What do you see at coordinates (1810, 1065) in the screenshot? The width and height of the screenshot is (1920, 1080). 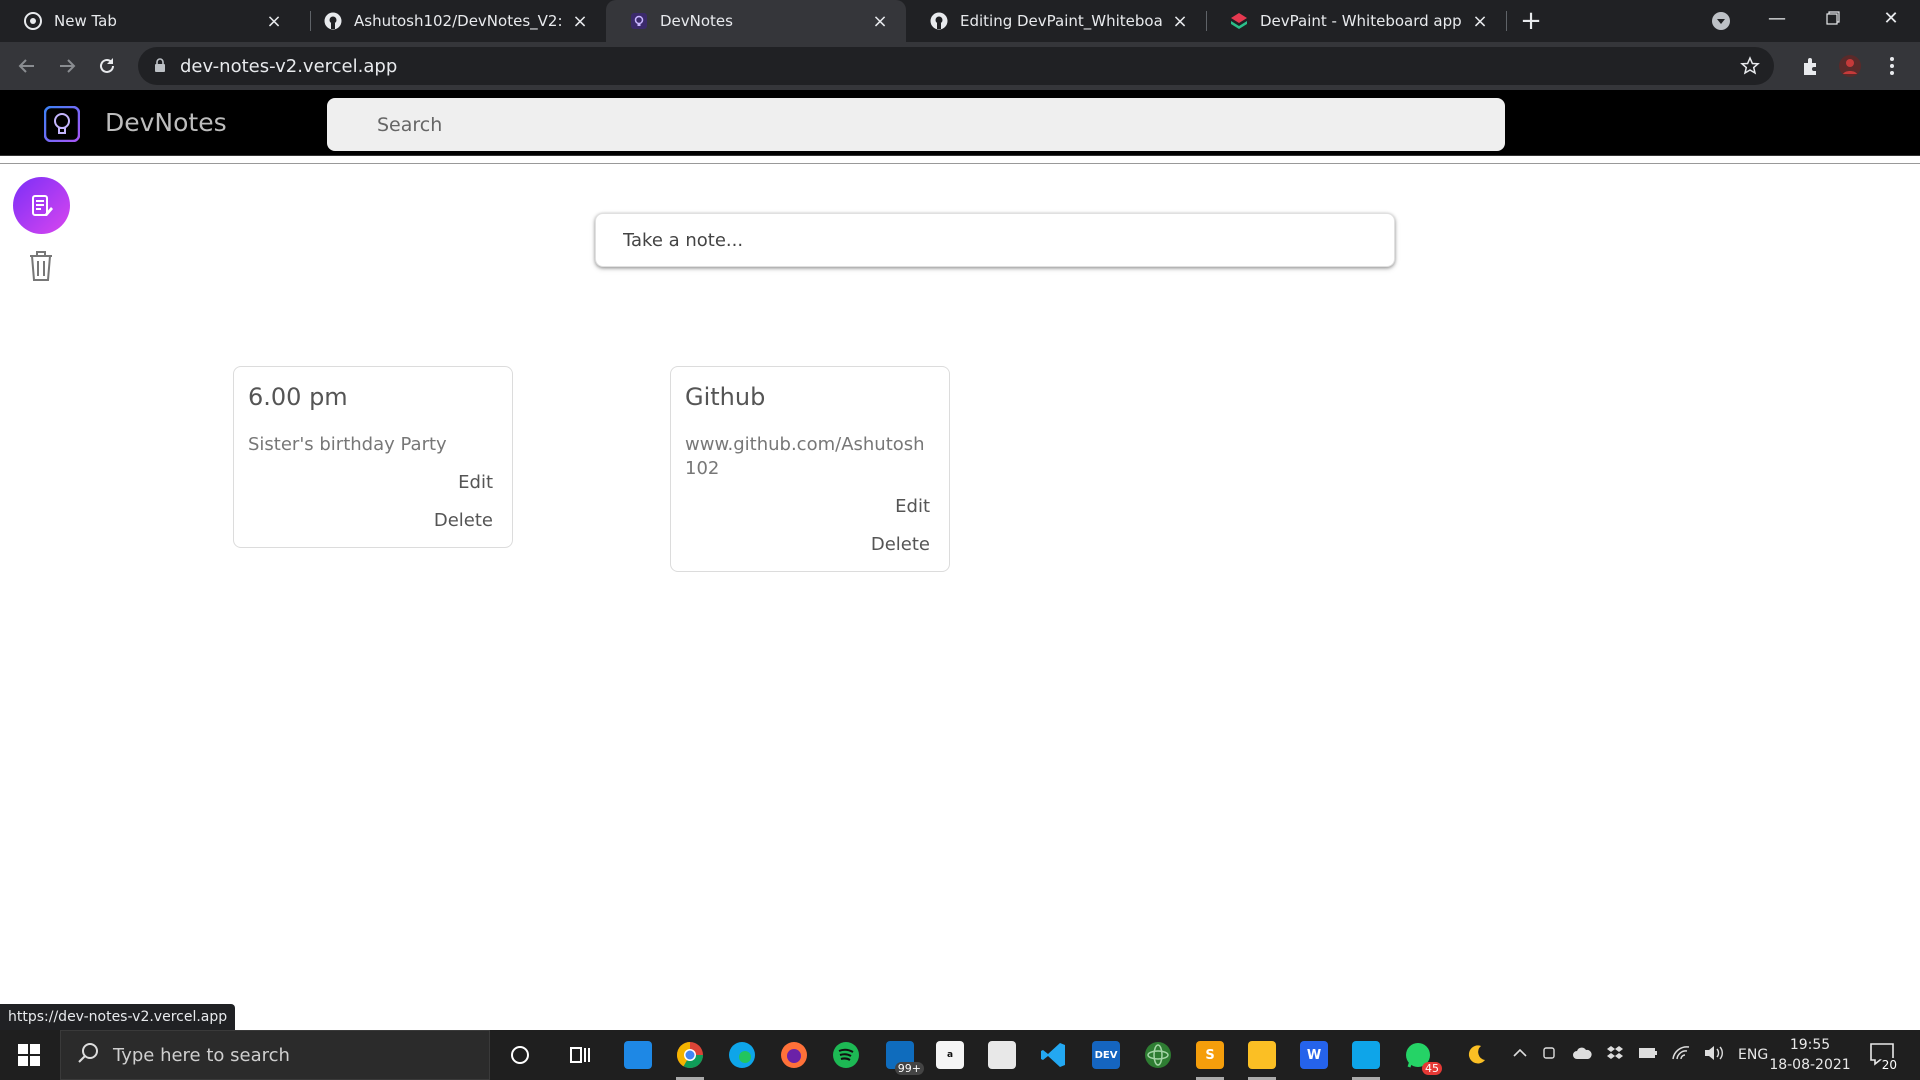 I see `clock-date: 18-08-2021` at bounding box center [1810, 1065].